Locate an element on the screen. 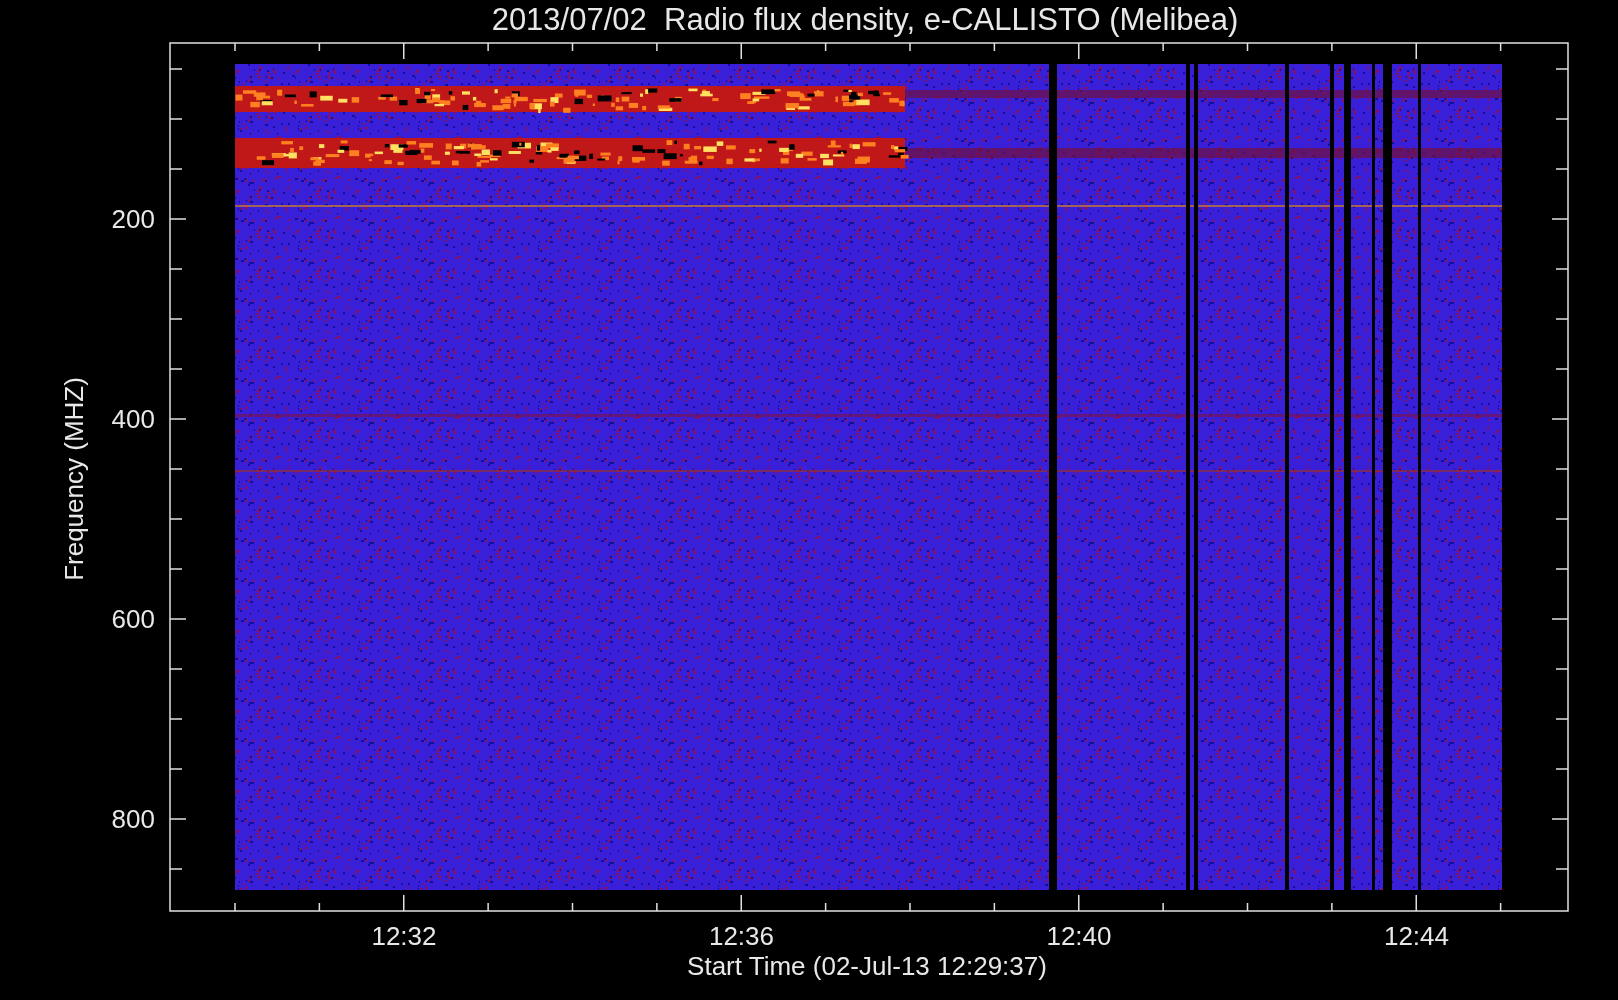 The width and height of the screenshot is (1618, 1000). y-axis-label: Frequency (MHZ) is located at coordinates (74, 479).